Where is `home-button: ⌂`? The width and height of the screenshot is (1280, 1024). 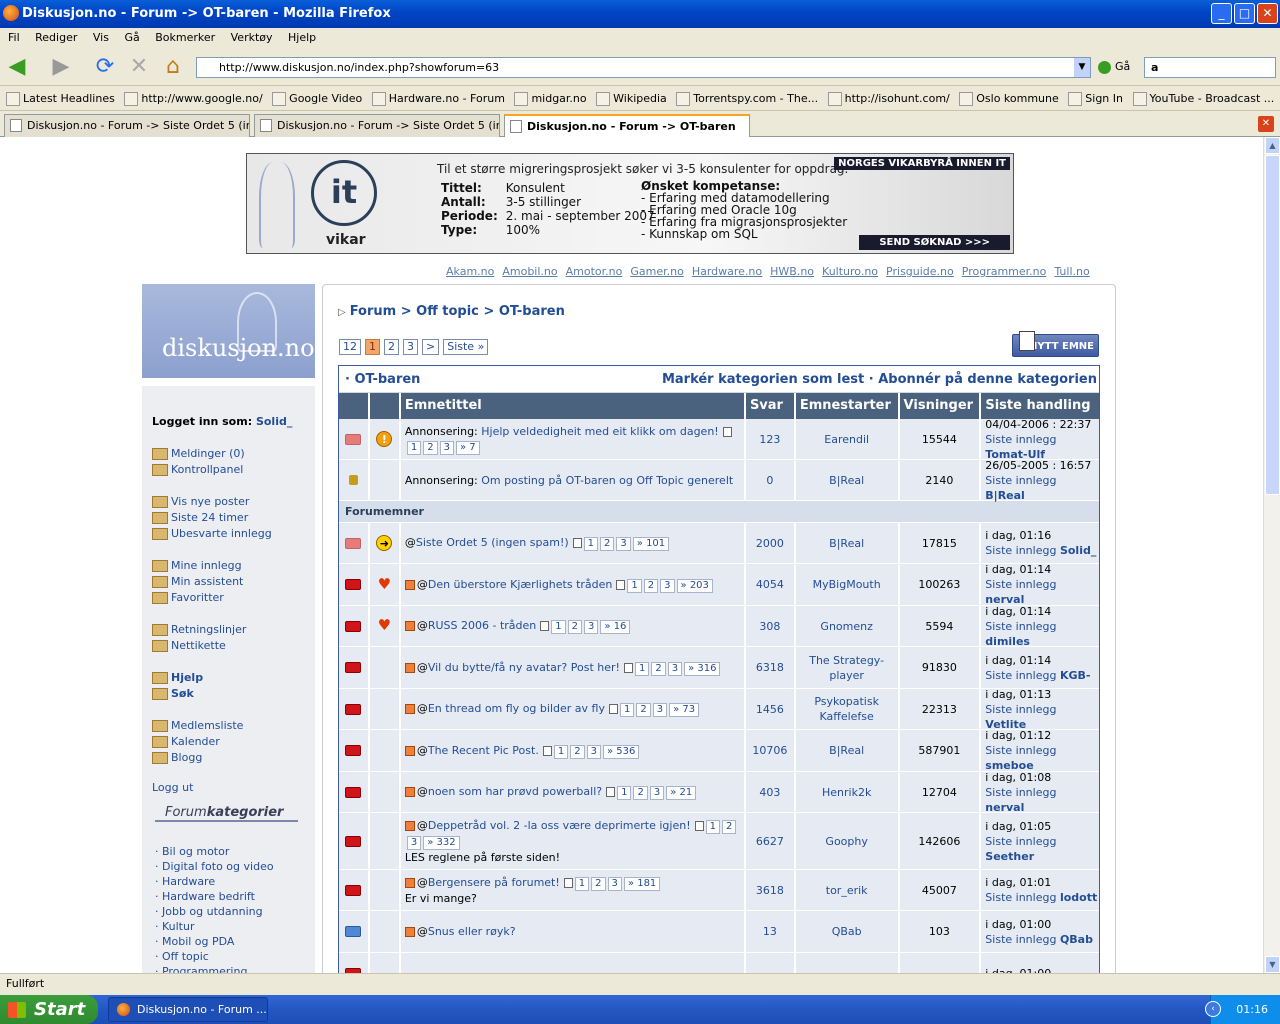 home-button: ⌂ is located at coordinates (173, 67).